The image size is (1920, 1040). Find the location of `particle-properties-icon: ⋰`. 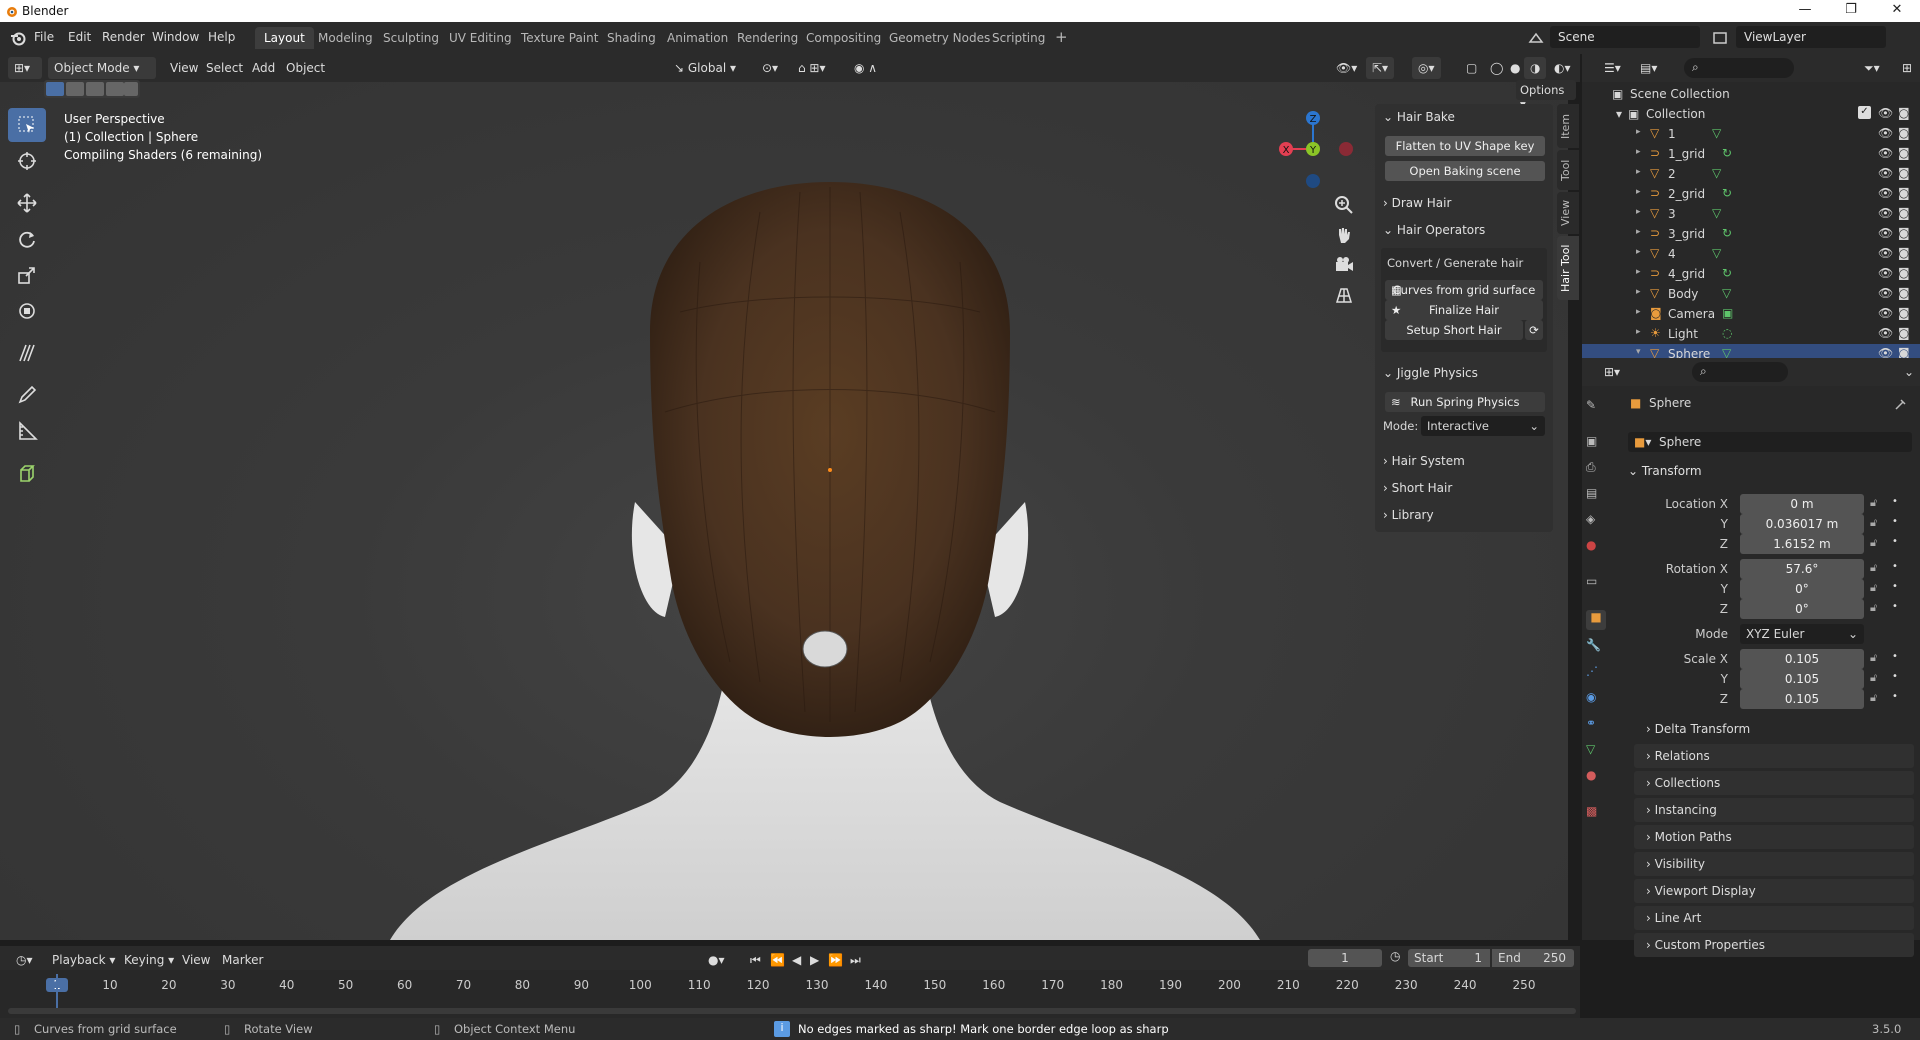

particle-properties-icon: ⋰ is located at coordinates (1596, 674).